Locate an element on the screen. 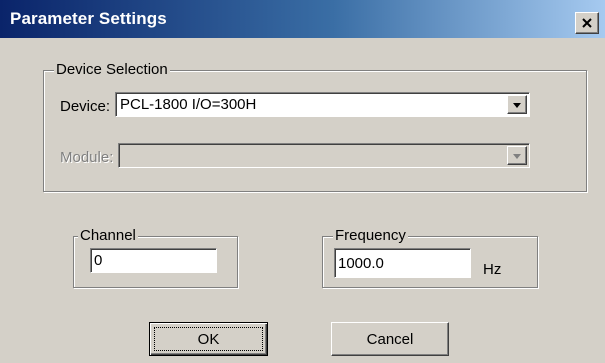  title-bar: Parameter Settings is located at coordinates (302, 19).